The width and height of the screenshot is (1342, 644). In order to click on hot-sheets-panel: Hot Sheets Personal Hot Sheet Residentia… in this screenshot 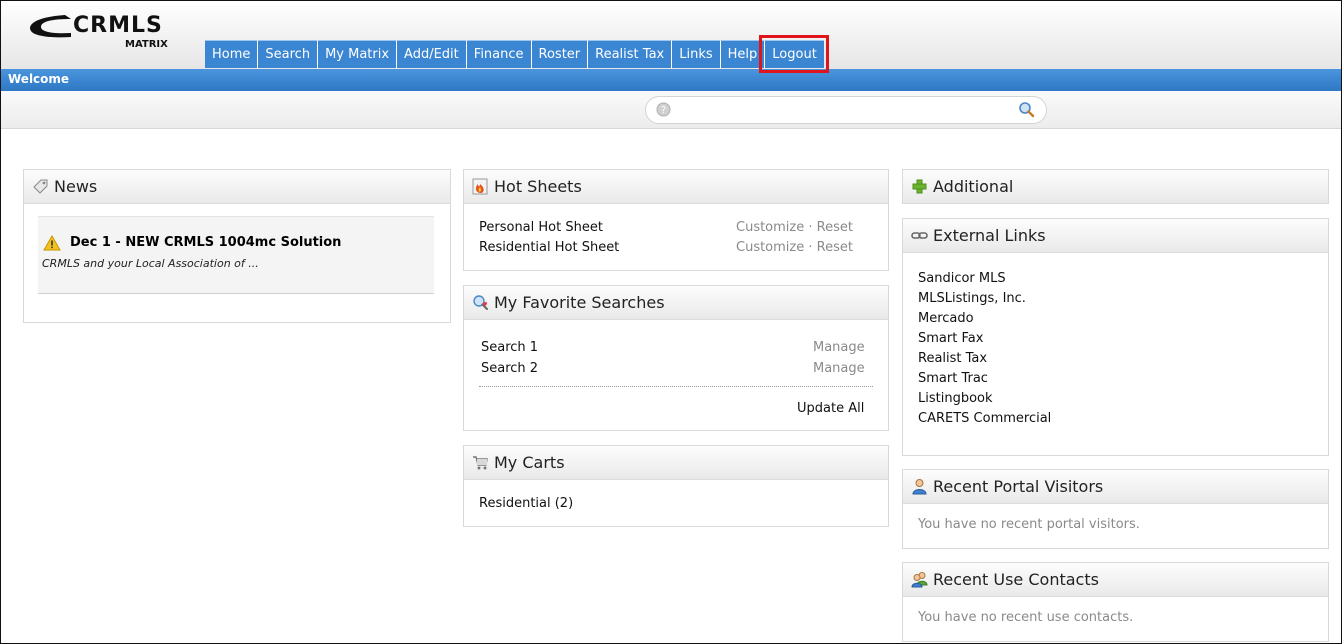, I will do `click(676, 220)`.